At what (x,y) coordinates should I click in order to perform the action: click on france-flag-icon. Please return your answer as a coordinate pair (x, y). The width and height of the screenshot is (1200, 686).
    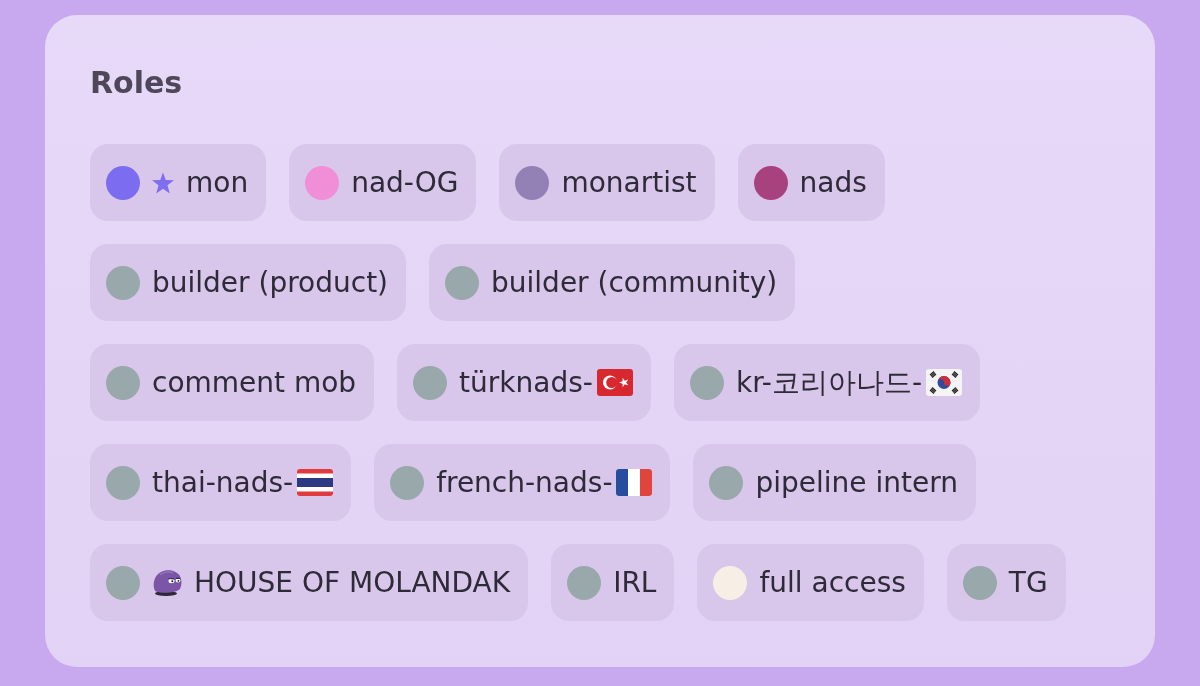
    Looking at the image, I should click on (634, 482).